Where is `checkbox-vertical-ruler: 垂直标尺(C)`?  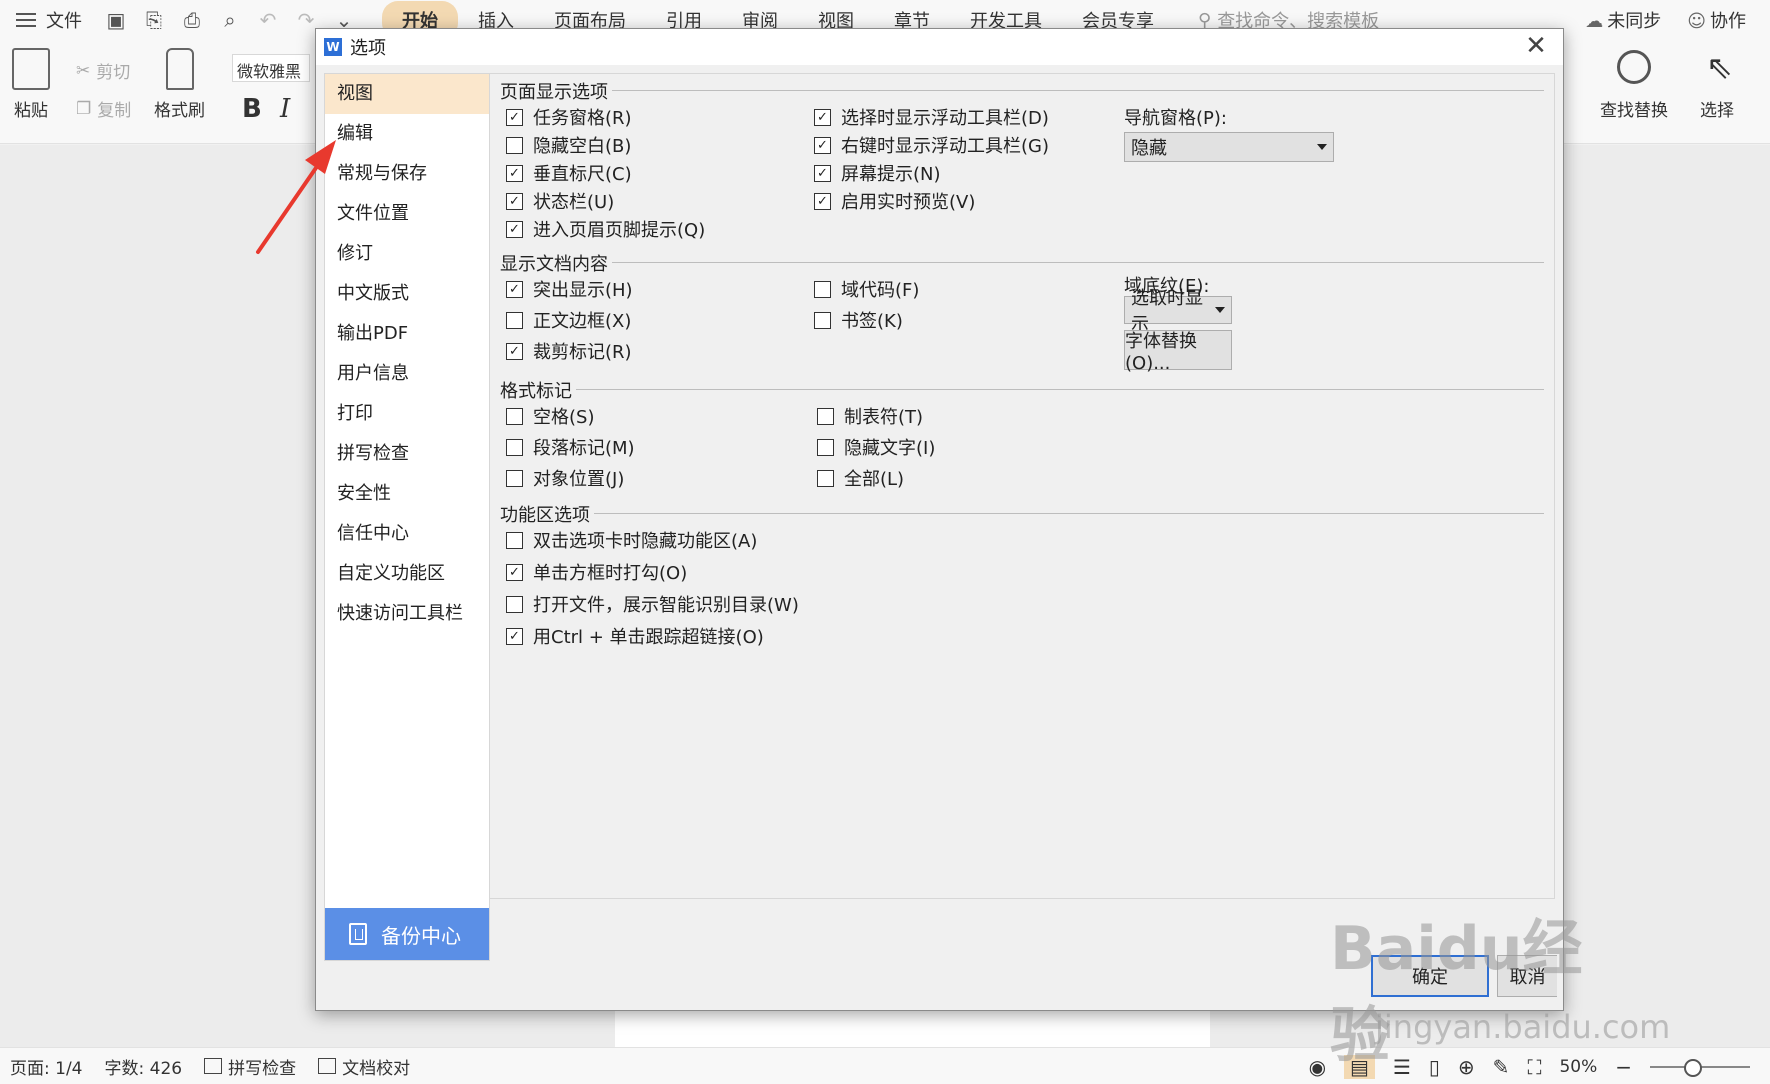
checkbox-vertical-ruler: 垂直标尺(C) is located at coordinates (569, 173).